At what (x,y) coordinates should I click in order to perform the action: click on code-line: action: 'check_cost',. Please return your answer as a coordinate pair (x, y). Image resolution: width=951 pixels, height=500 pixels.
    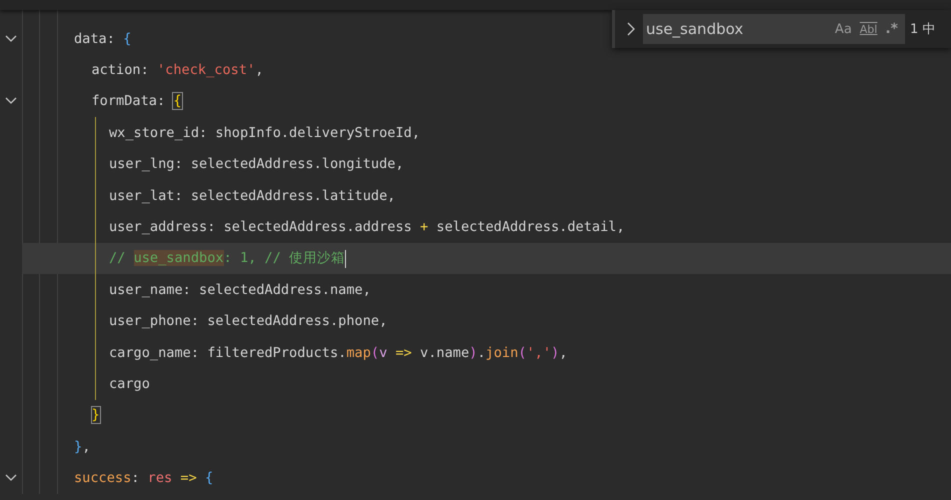
    Looking at the image, I should click on (178, 70).